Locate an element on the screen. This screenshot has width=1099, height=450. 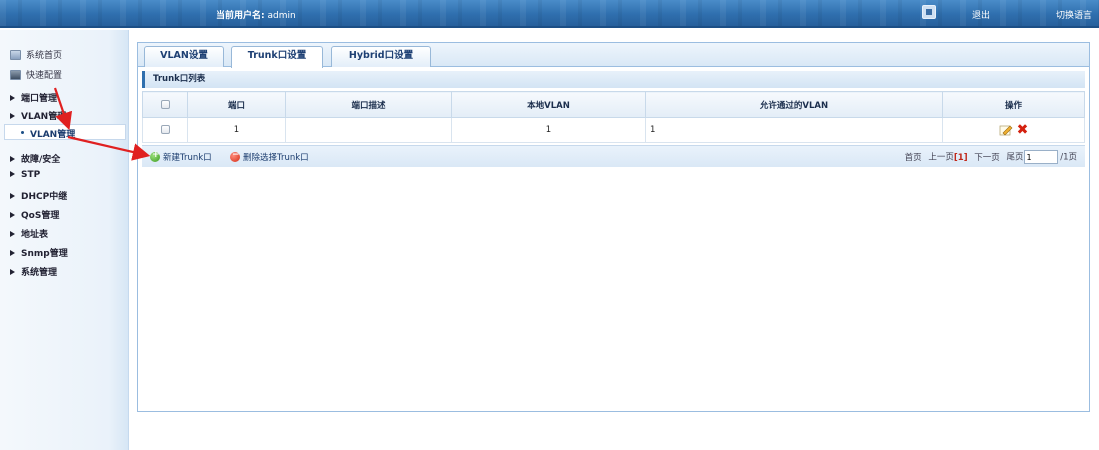
top-header-bar: 当前用户名: admin 退出 切换语言 is located at coordinates (549, 14).